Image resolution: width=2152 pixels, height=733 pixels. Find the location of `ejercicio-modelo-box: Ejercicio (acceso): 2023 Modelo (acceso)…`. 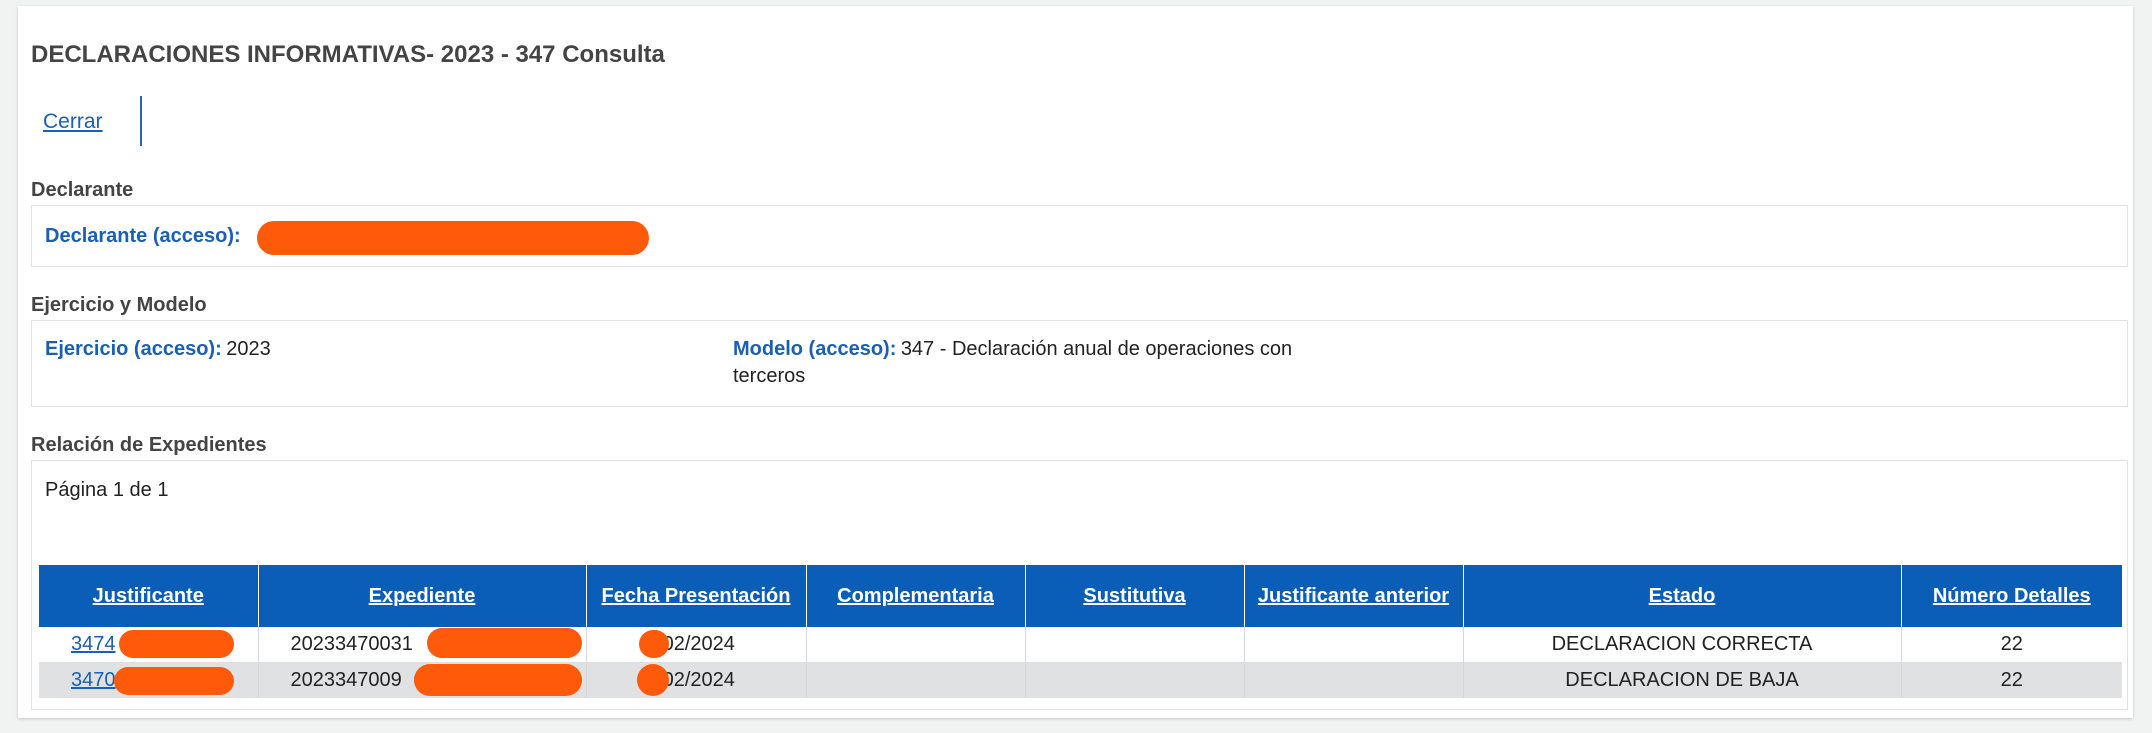

ejercicio-modelo-box: Ejercicio (acceso): 2023 Modelo (acceso)… is located at coordinates (1079, 363).